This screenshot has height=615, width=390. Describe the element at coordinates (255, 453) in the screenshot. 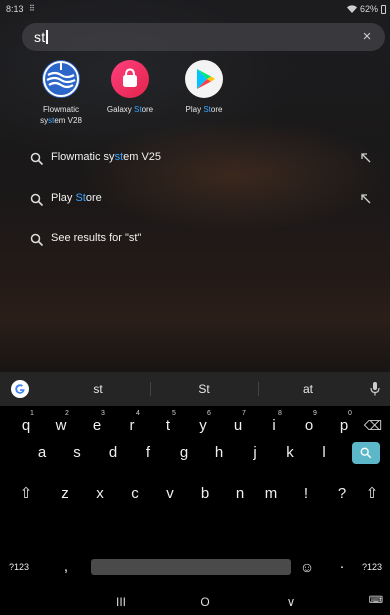

I see `key-j: j` at that location.